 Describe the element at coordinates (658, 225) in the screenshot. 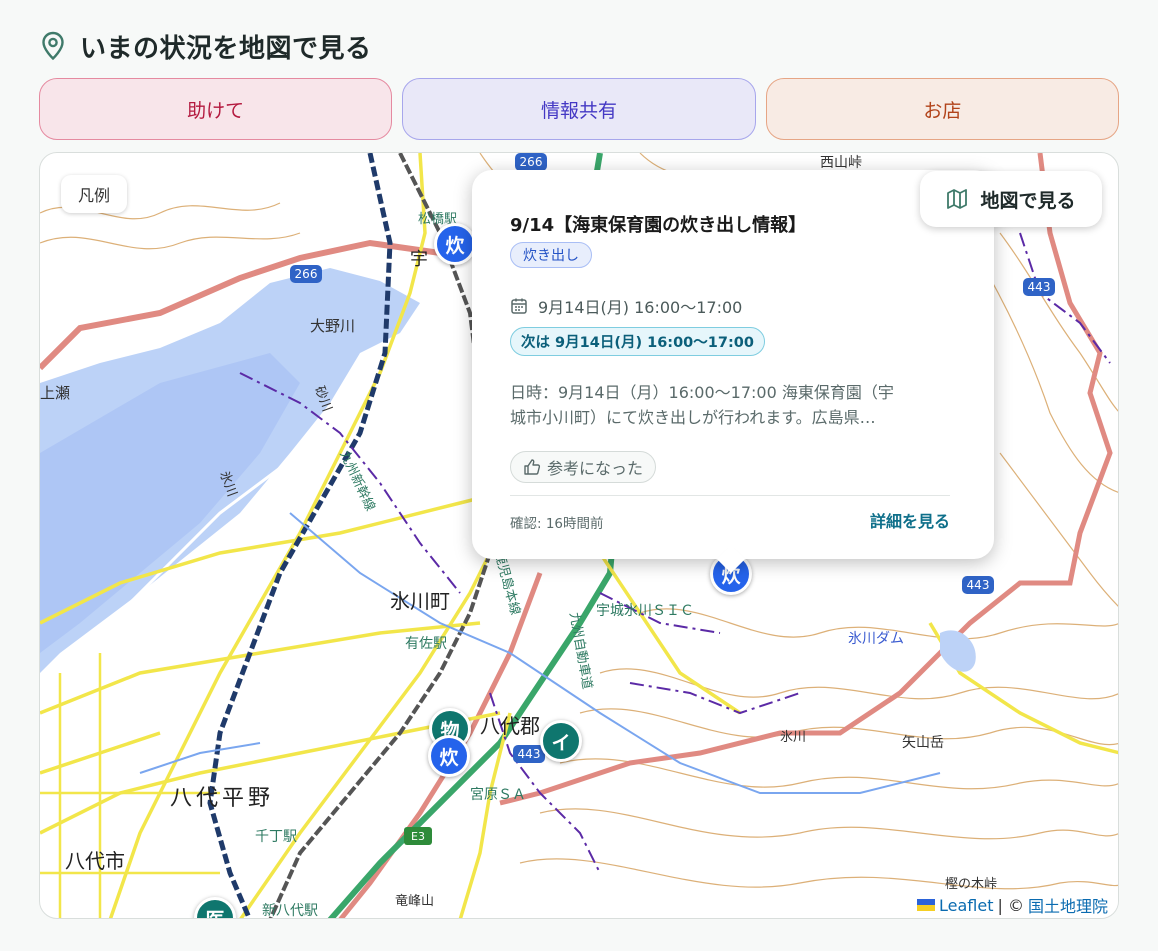

I see `popup-title: 9/14【海東保育園の炊き出し情報】` at that location.